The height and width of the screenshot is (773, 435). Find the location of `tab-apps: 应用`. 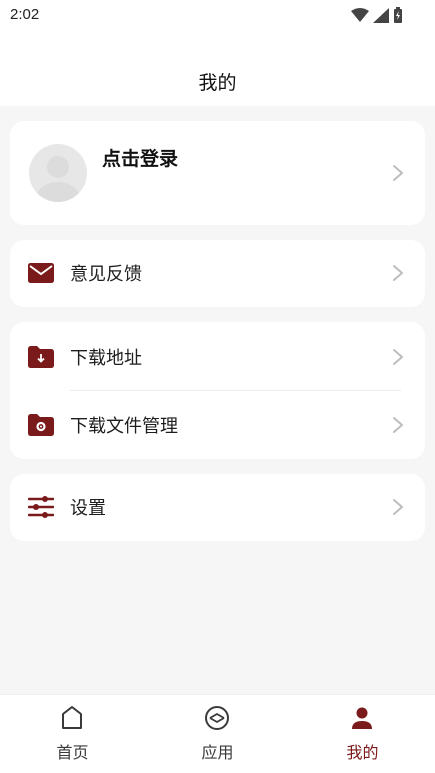

tab-apps: 应用 is located at coordinates (217, 734).